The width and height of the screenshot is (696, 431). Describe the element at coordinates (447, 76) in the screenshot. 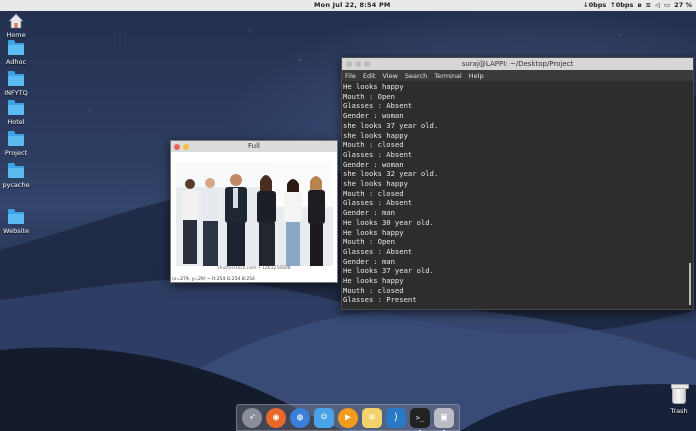

I see `menu-terminal: Terminal` at that location.